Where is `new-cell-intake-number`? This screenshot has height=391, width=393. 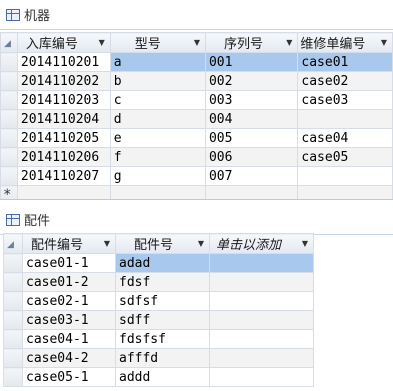
new-cell-intake-number is located at coordinates (63, 192).